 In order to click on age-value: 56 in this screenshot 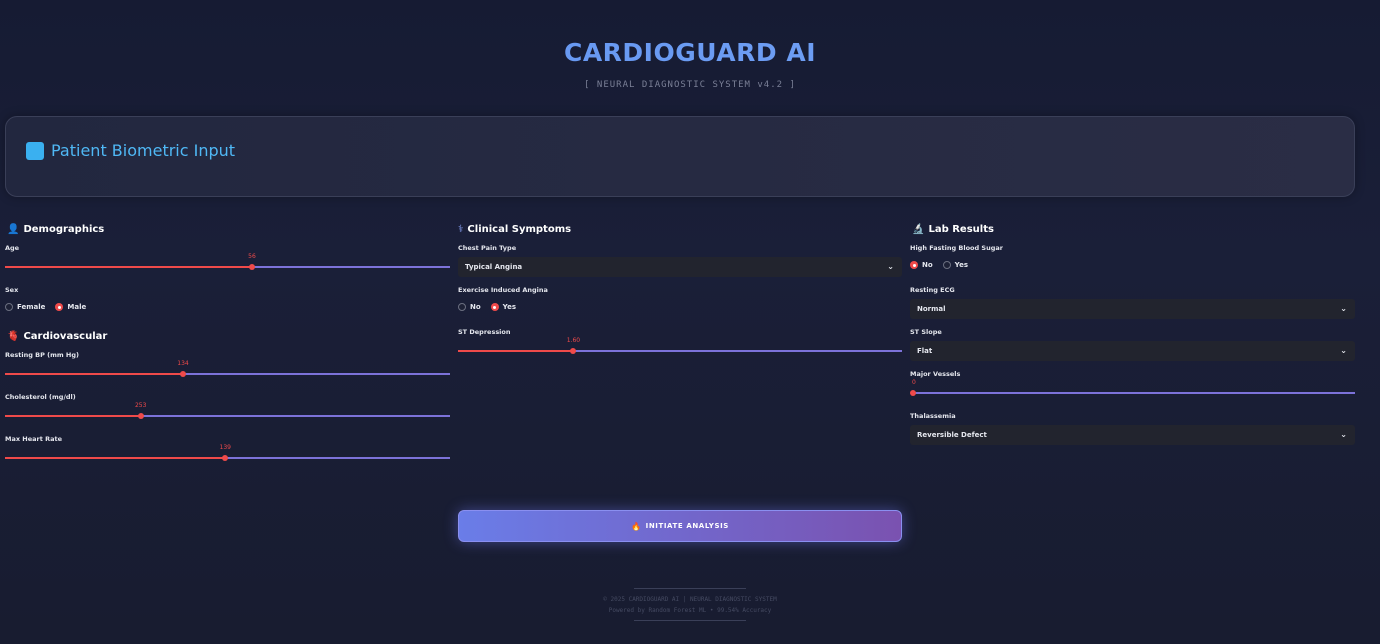, I will do `click(252, 256)`.